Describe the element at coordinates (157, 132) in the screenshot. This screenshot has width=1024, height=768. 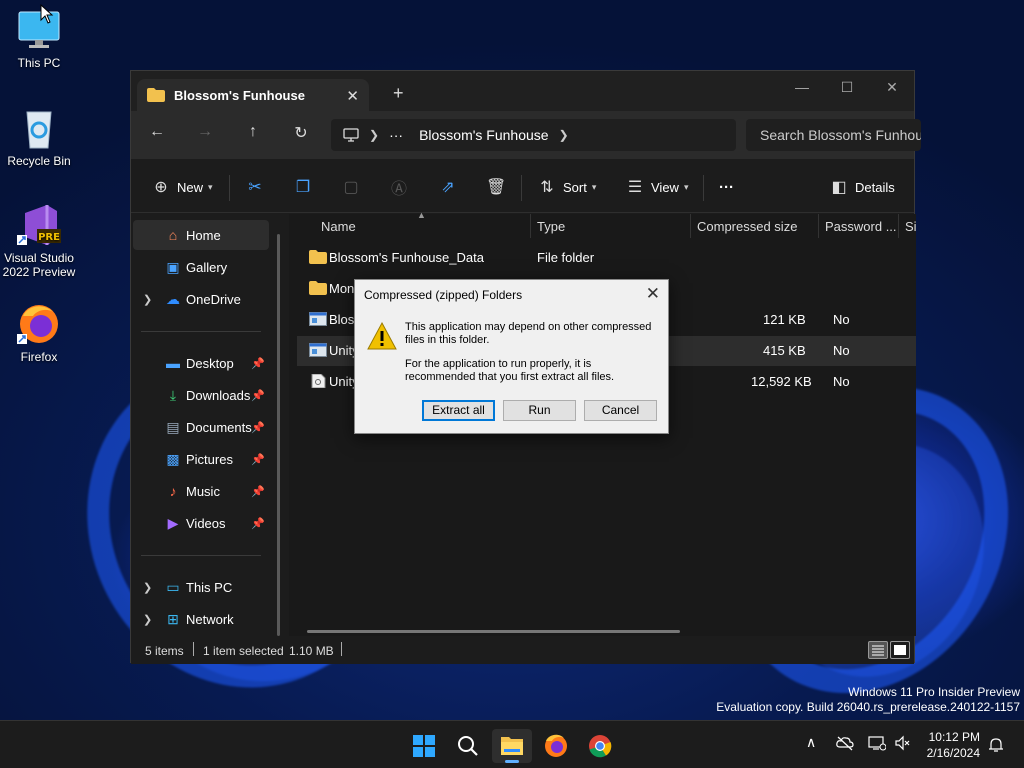
I see `back-button: ←` at that location.